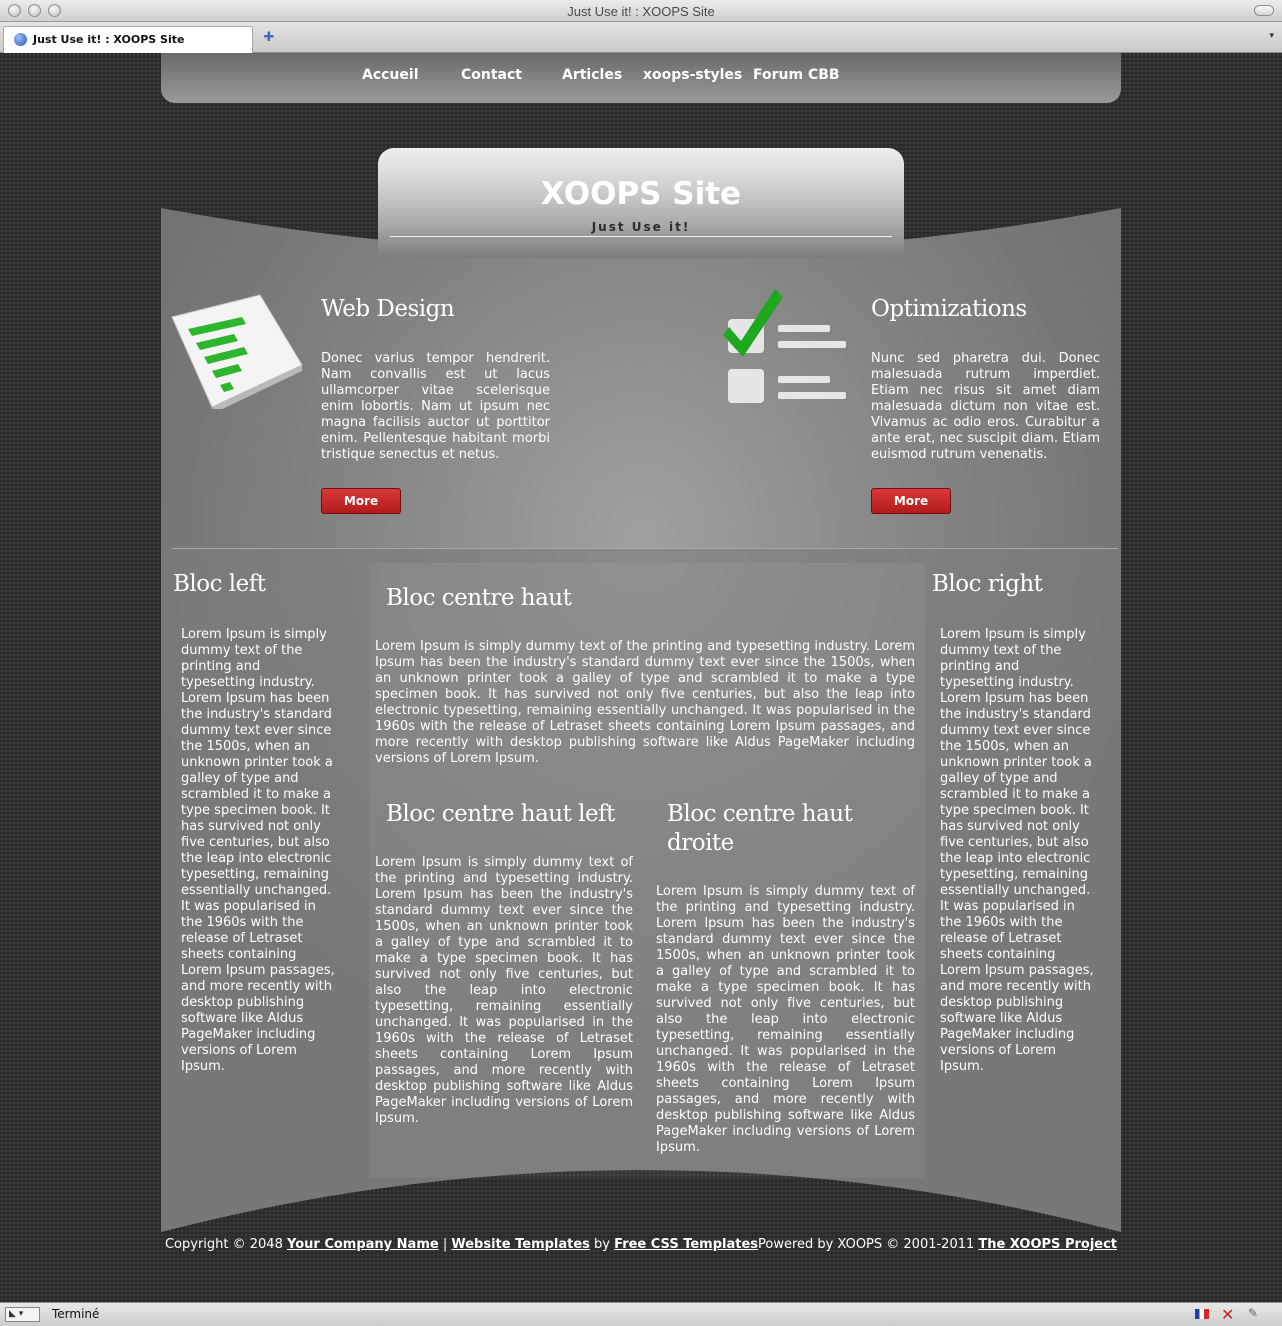 The height and width of the screenshot is (1326, 1282). What do you see at coordinates (1271, 36) in the screenshot?
I see `tab-list-dropdown-icon: ▾` at bounding box center [1271, 36].